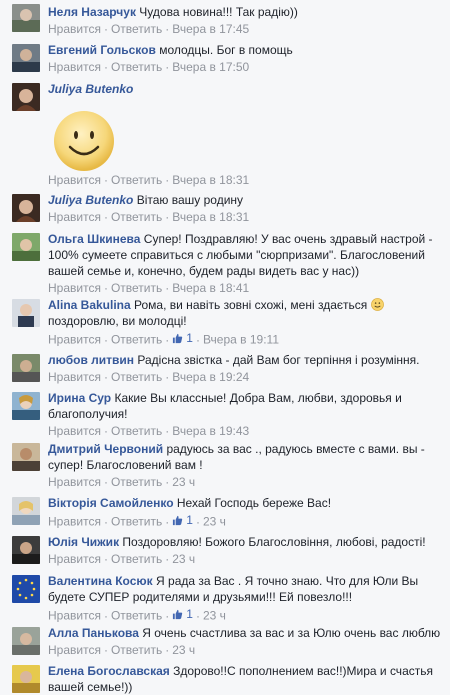 The width and height of the screenshot is (450, 695). I want to click on comment-text: Чудова новина!!! Так радію)), so click(218, 12).